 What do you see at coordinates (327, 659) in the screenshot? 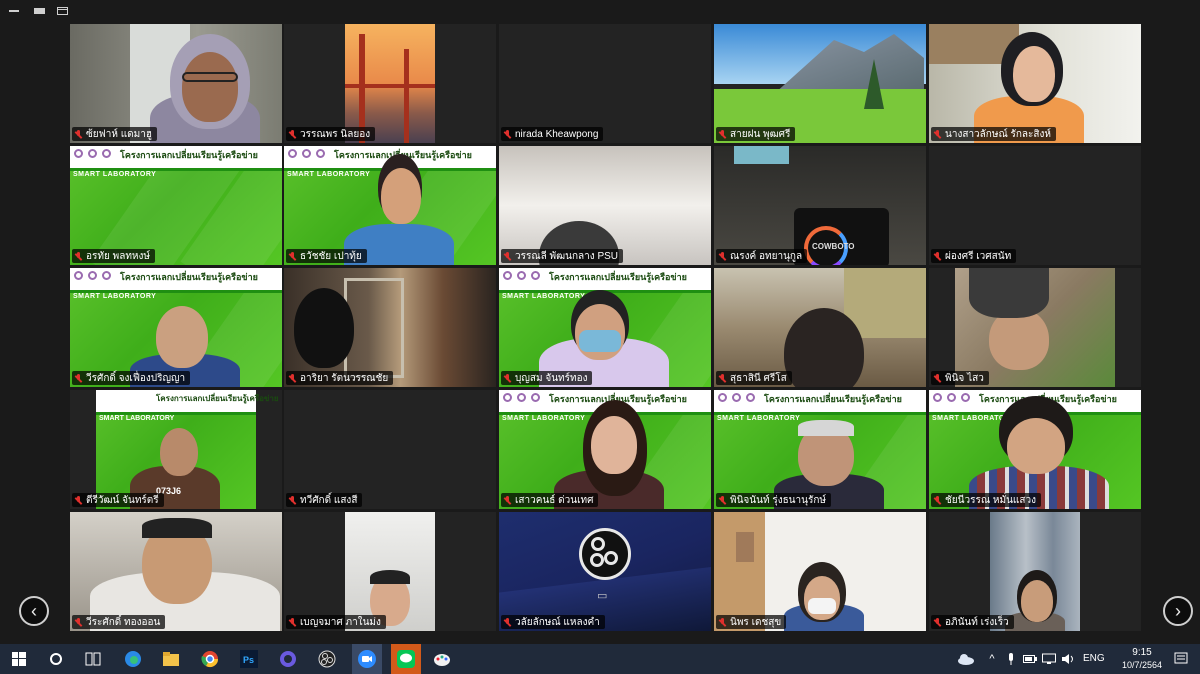
I see `obs-icon` at bounding box center [327, 659].